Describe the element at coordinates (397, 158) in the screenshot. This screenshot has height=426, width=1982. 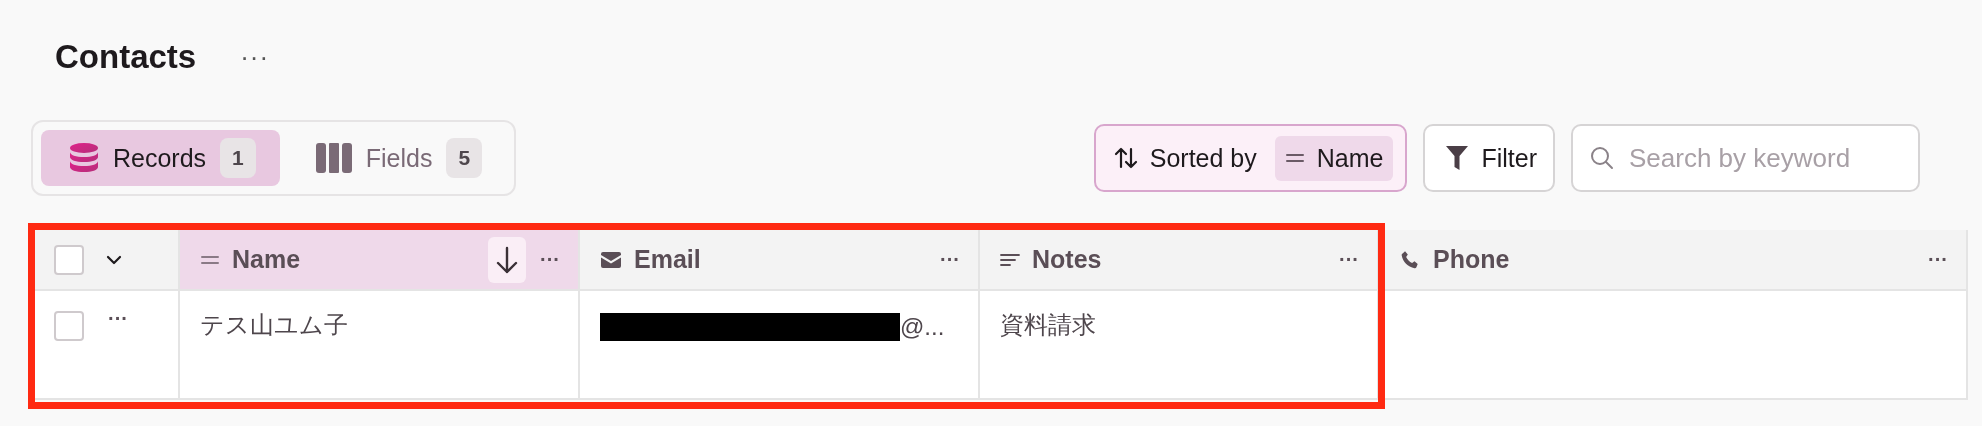
I see `view-tab: Fields 5` at that location.